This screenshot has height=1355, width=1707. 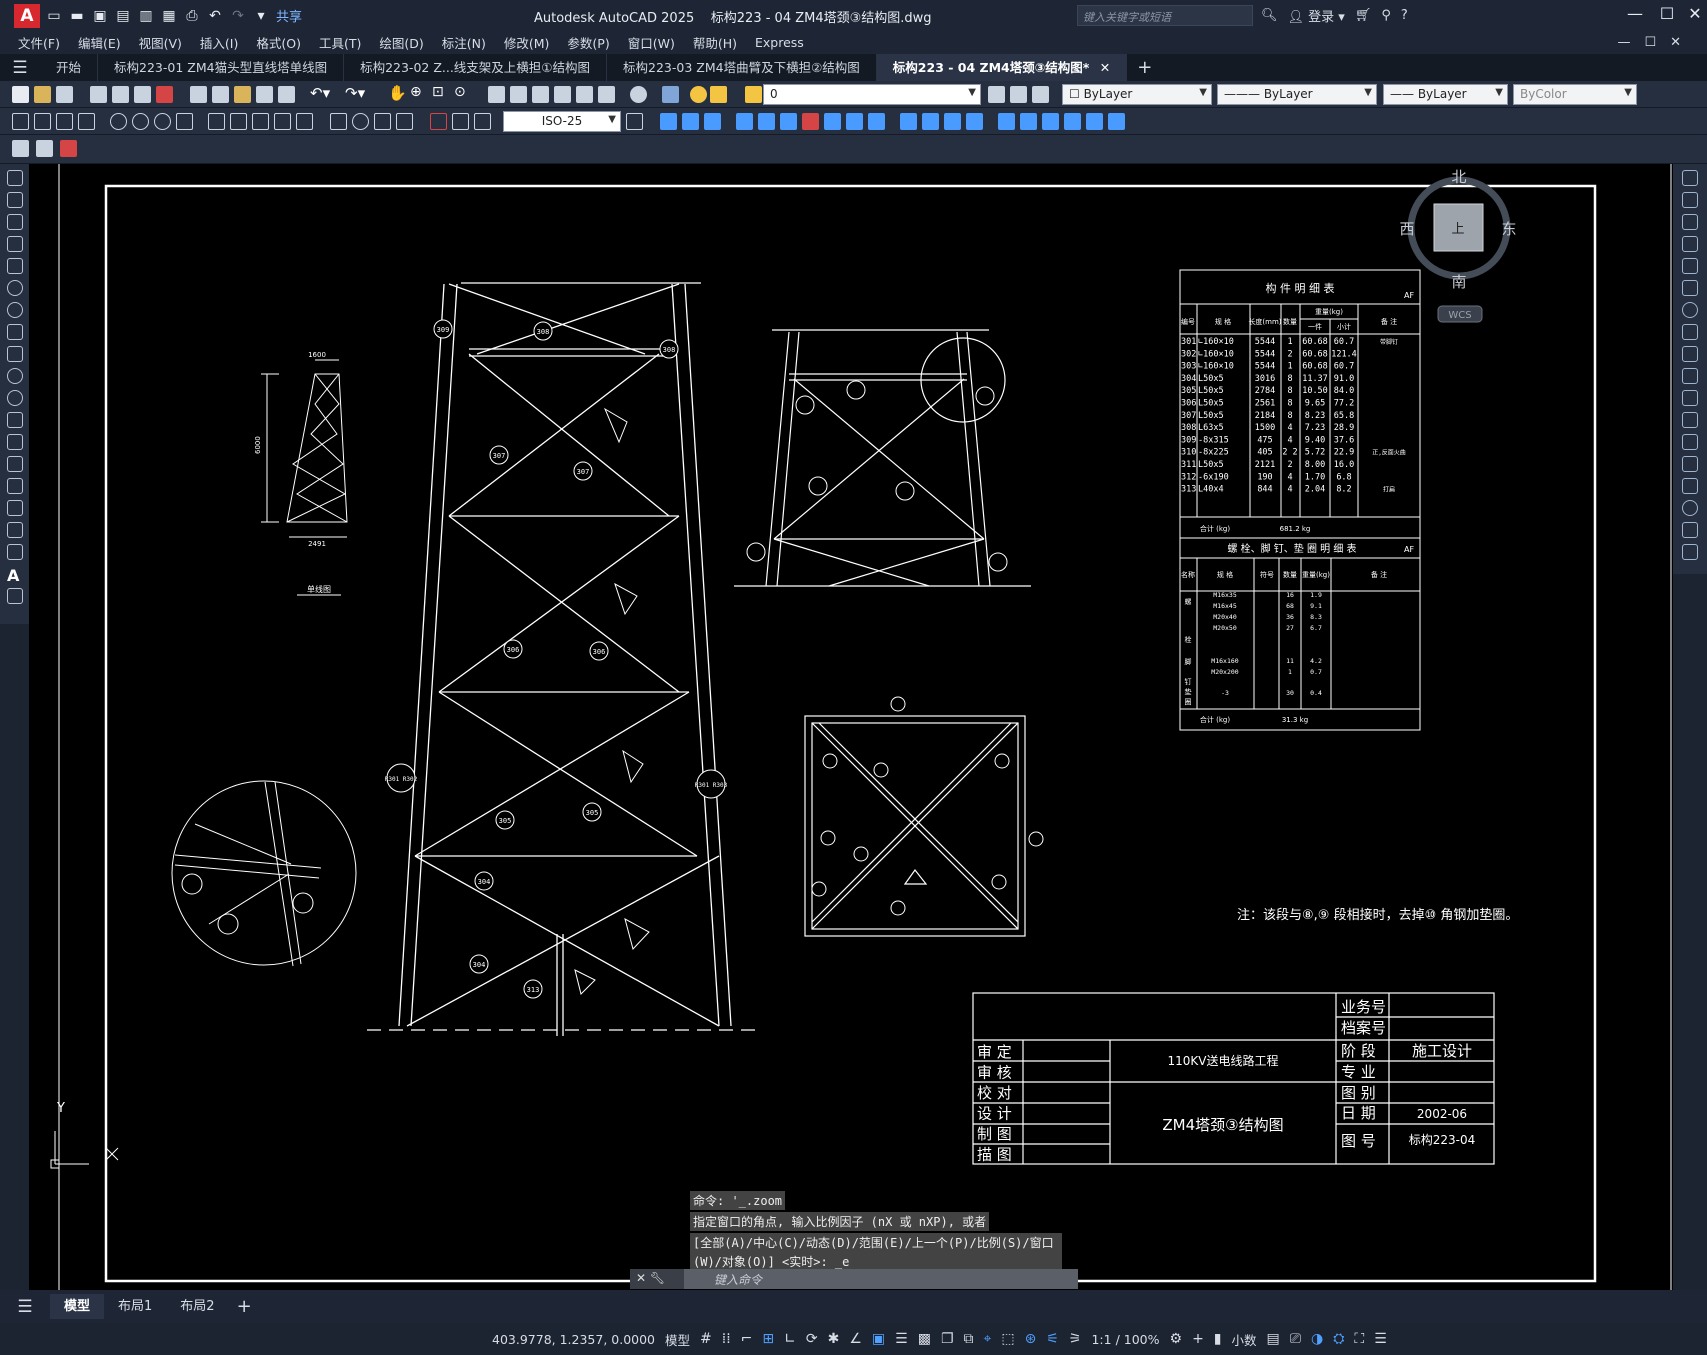 I want to click on menu-dimension: 标注(N), so click(x=464, y=42).